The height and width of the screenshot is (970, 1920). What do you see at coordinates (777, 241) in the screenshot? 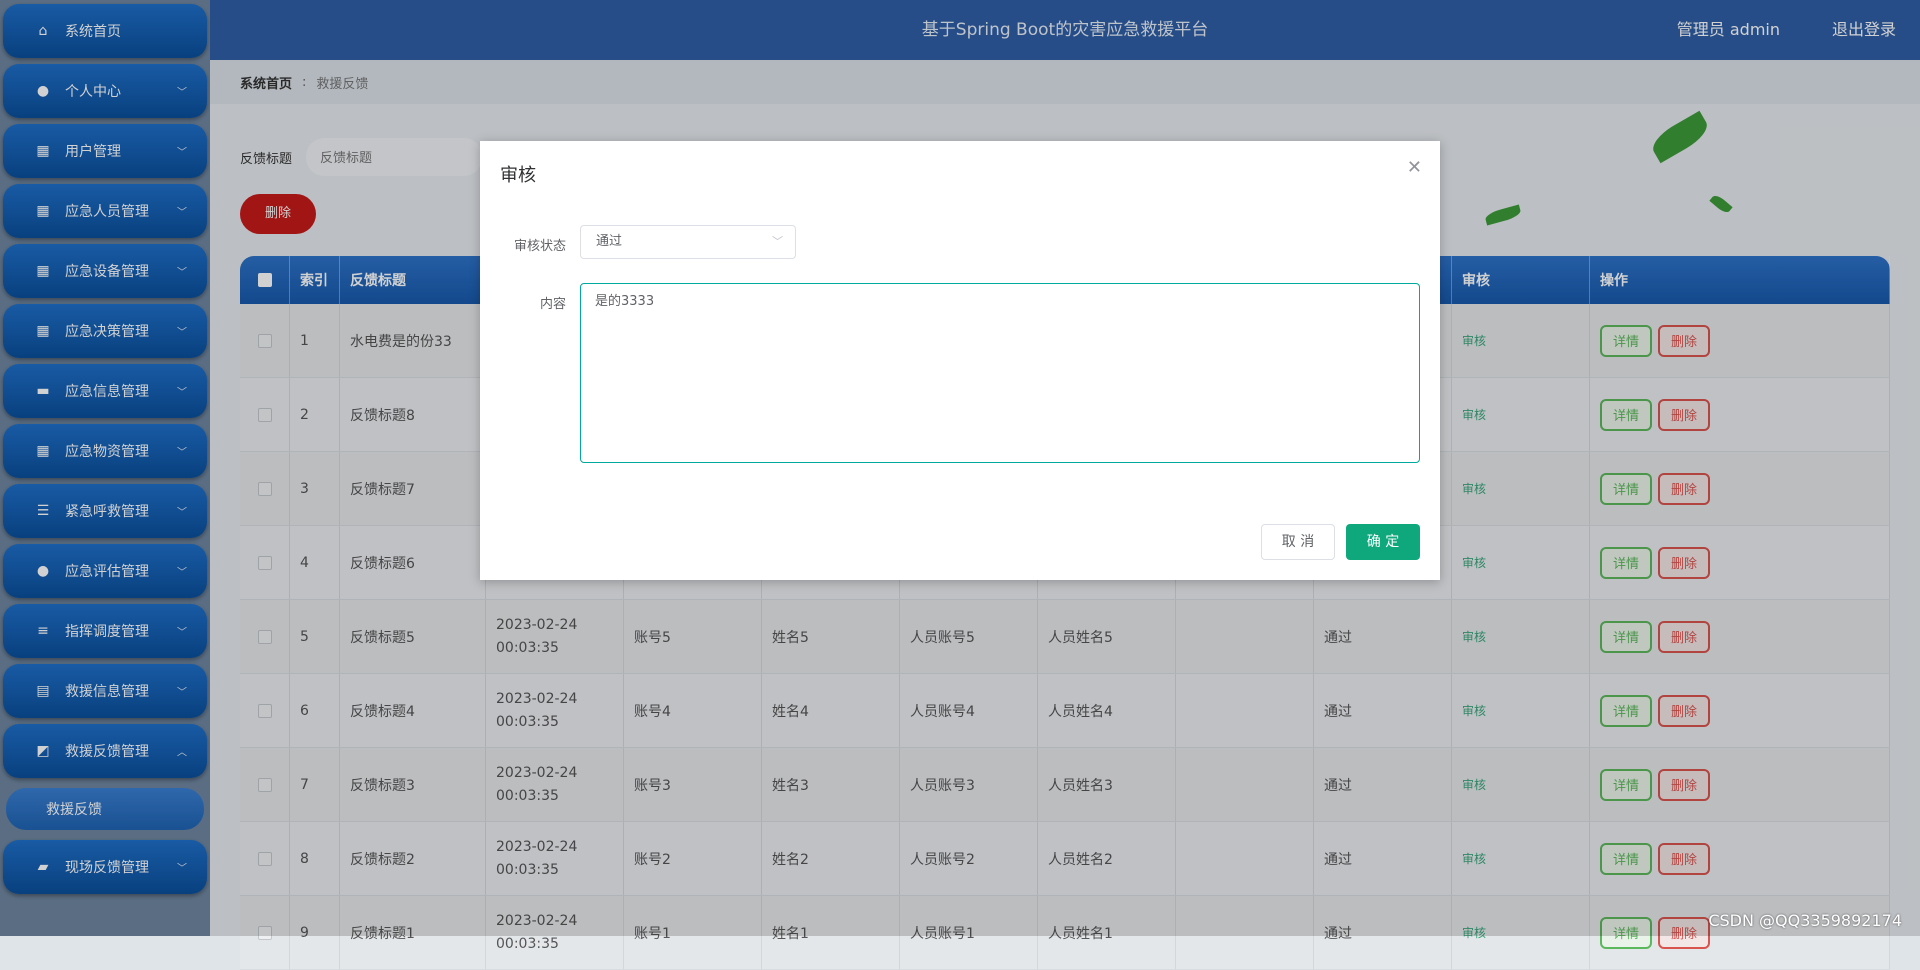
I see `chevron-down-icon: ﹀` at bounding box center [777, 241].